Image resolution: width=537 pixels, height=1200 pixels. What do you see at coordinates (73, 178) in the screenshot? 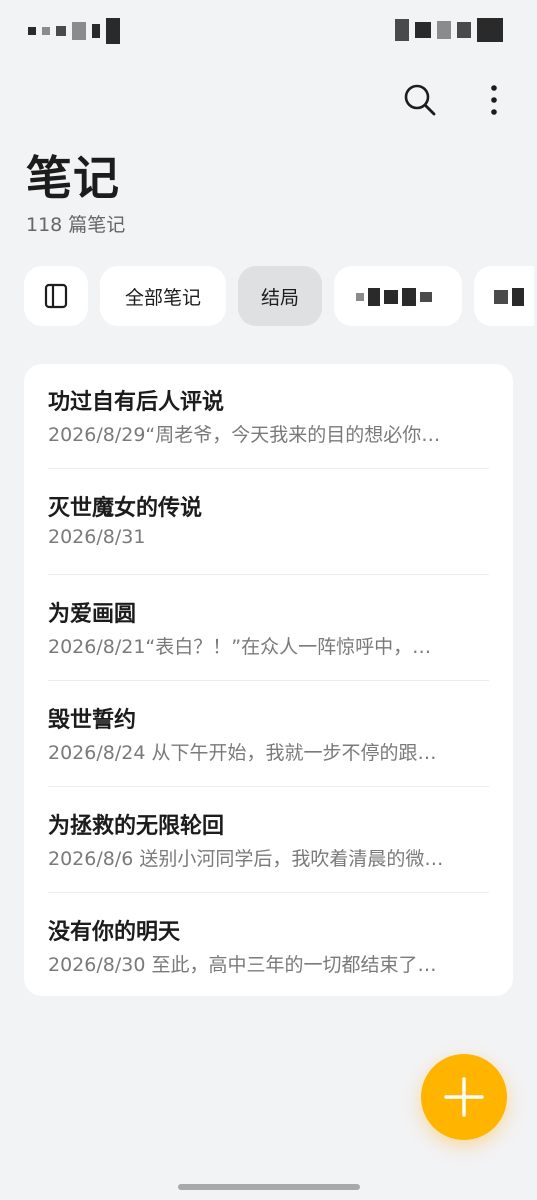
I see `page-title: 笔记` at bounding box center [73, 178].